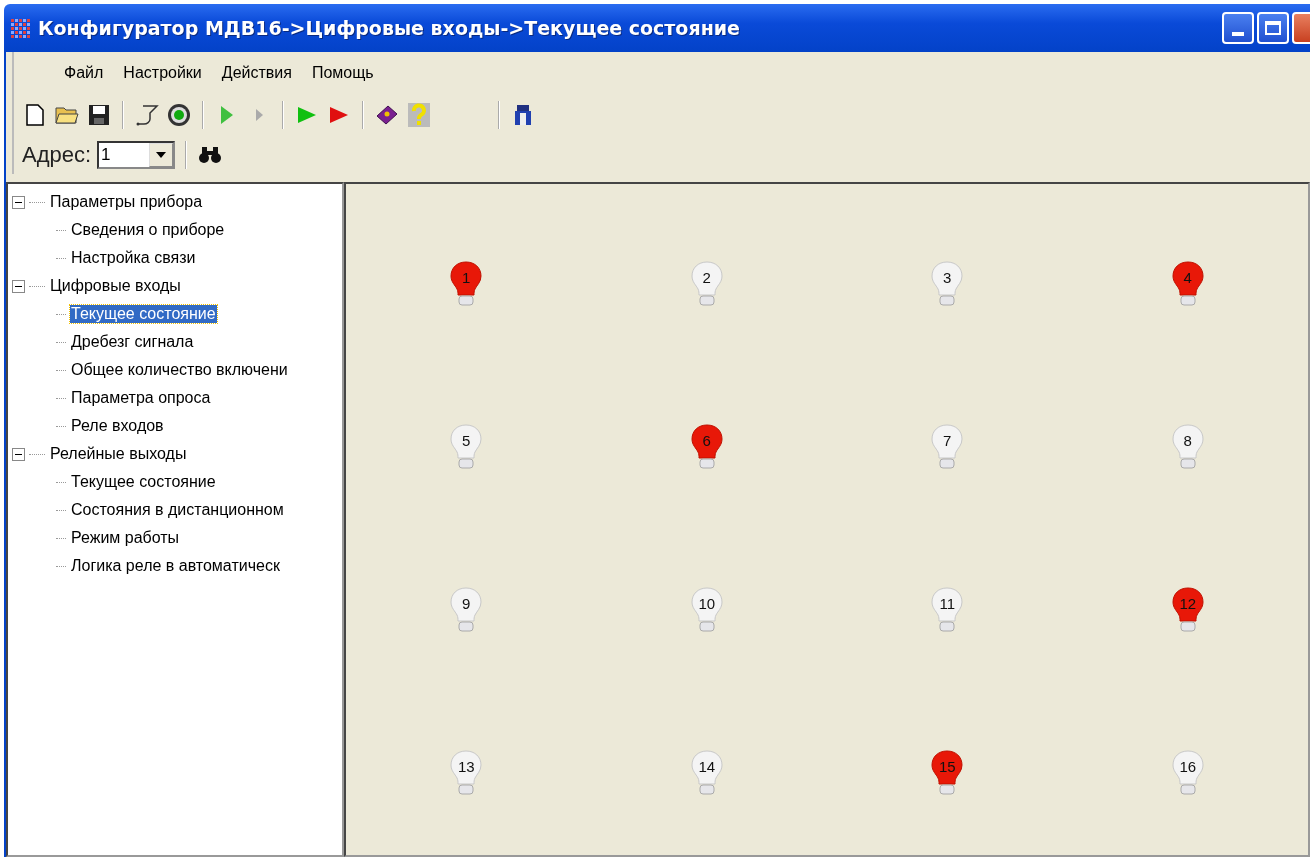 The width and height of the screenshot is (1310, 857). I want to click on tree-item: Параметра опроса, so click(141, 398).